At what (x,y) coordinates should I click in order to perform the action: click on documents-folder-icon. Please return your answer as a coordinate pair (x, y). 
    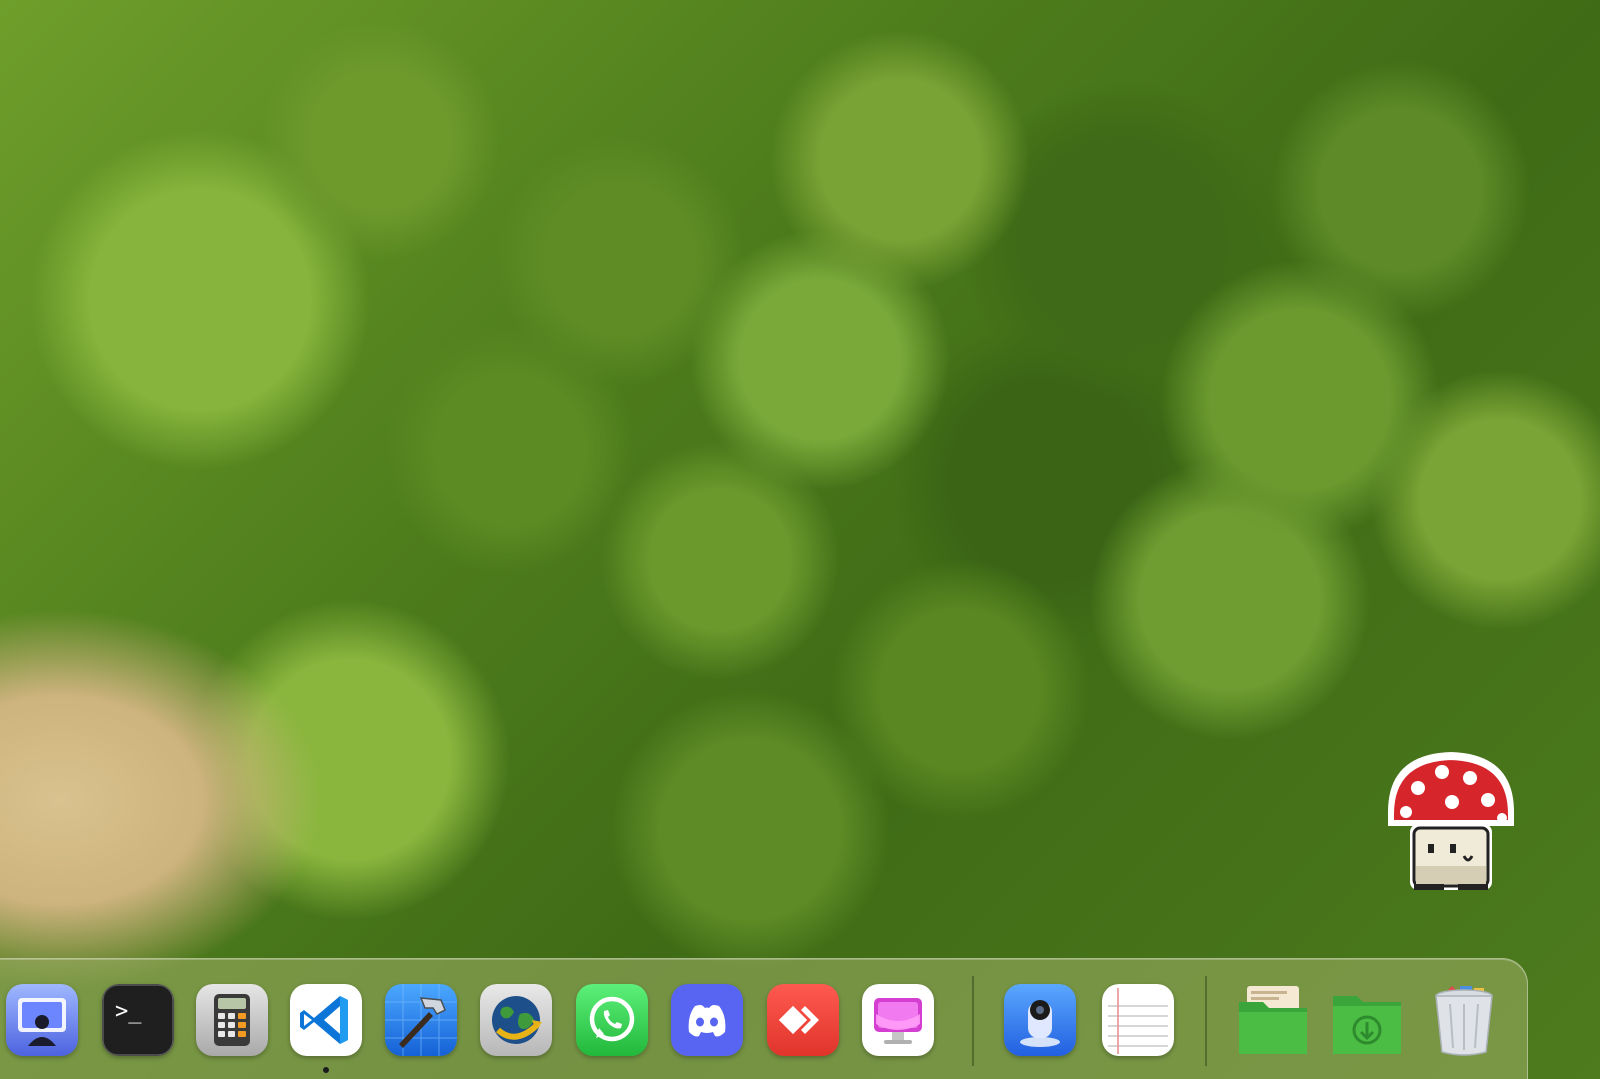
    Looking at the image, I should click on (1273, 1020).